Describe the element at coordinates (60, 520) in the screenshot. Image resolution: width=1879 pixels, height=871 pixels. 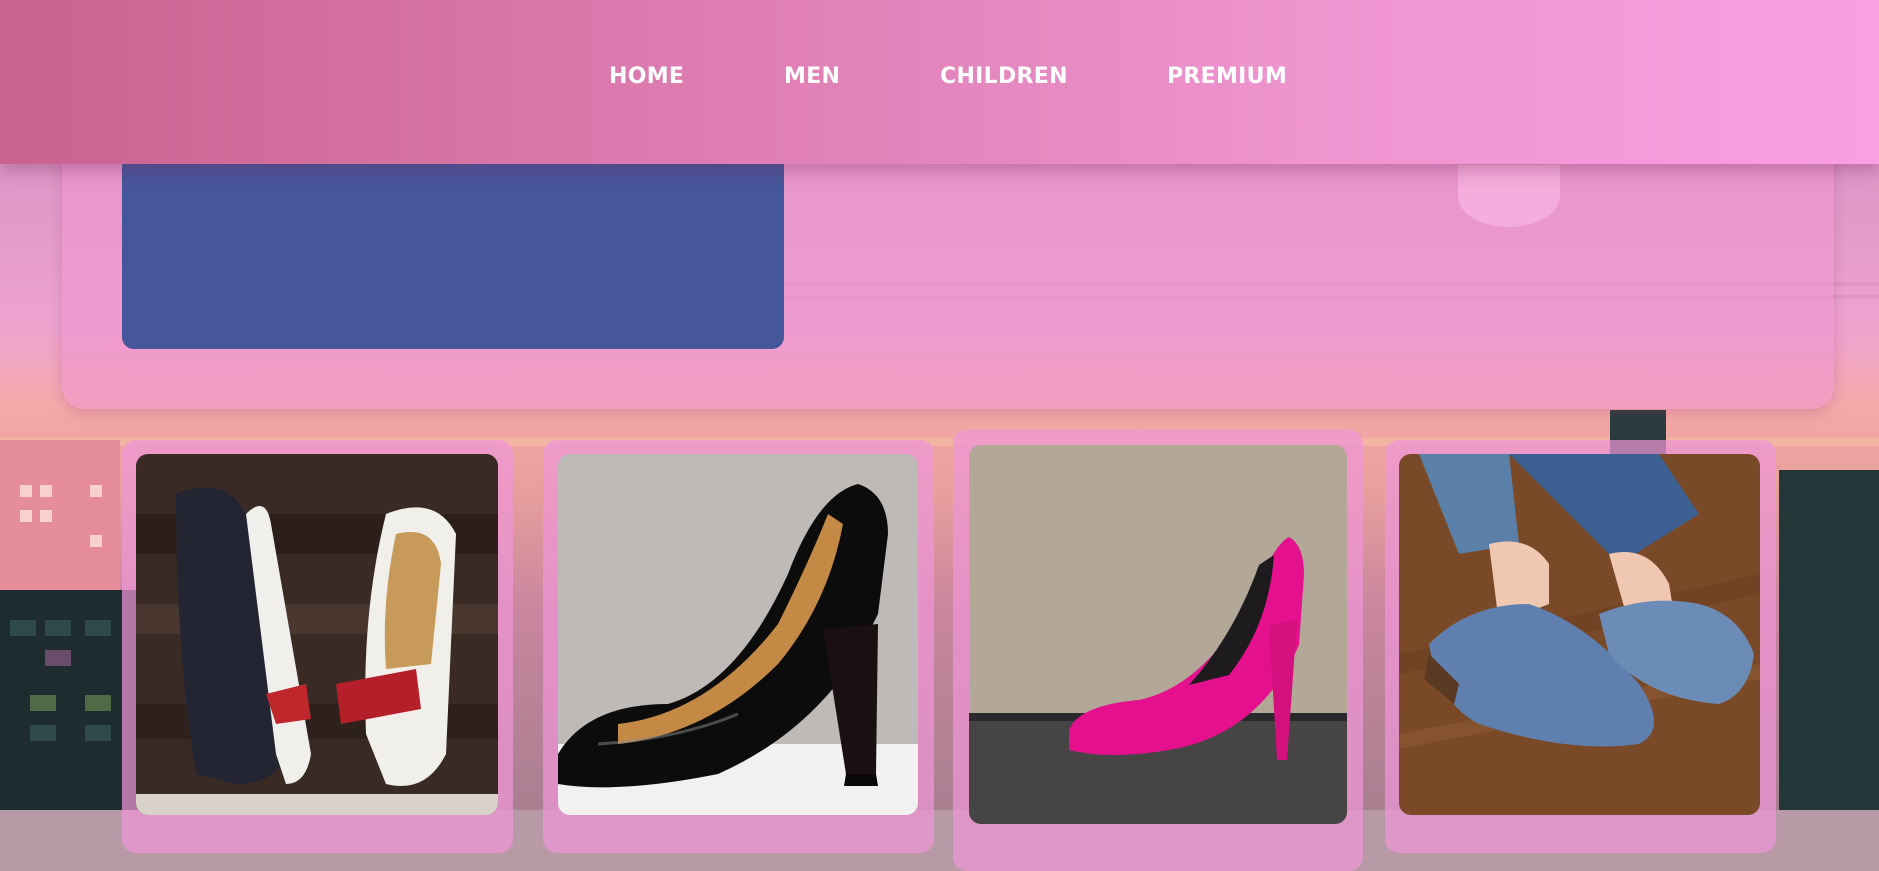
I see `background-building` at that location.